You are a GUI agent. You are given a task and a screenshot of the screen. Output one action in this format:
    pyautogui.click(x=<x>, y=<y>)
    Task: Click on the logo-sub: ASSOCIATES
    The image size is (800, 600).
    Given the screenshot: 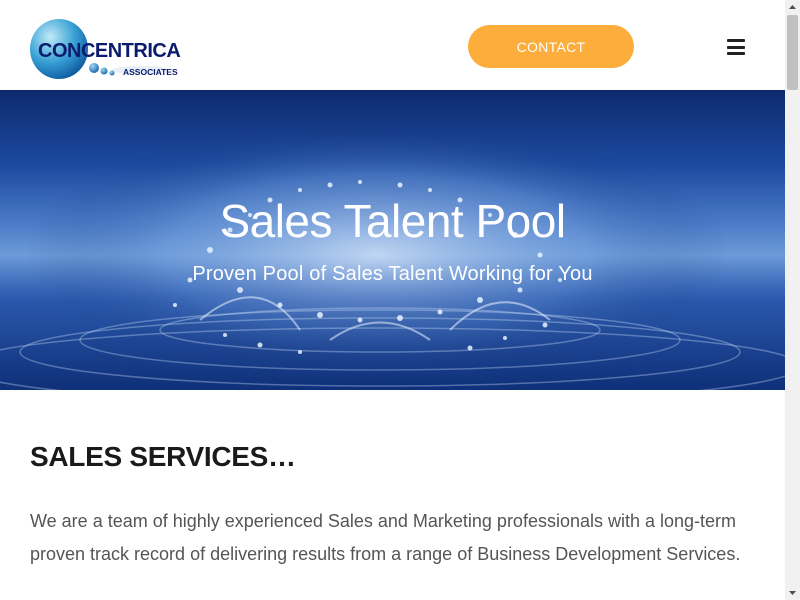 What is the action you would take?
    pyautogui.click(x=150, y=72)
    